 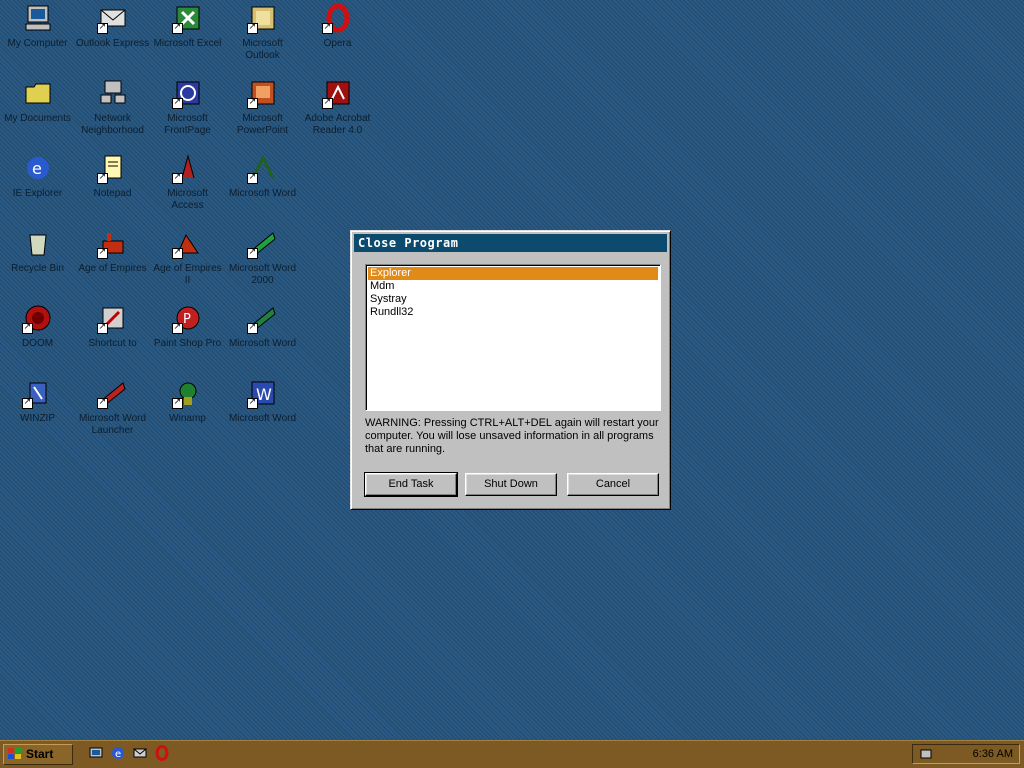 I want to click on desktop-icon: Microsoft Outlook, so click(x=262, y=32).